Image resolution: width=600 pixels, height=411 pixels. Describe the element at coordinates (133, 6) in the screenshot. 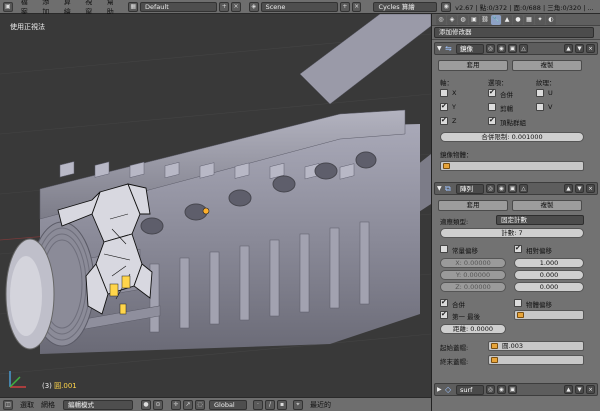

I see `screen-layout-icon: ▦` at that location.